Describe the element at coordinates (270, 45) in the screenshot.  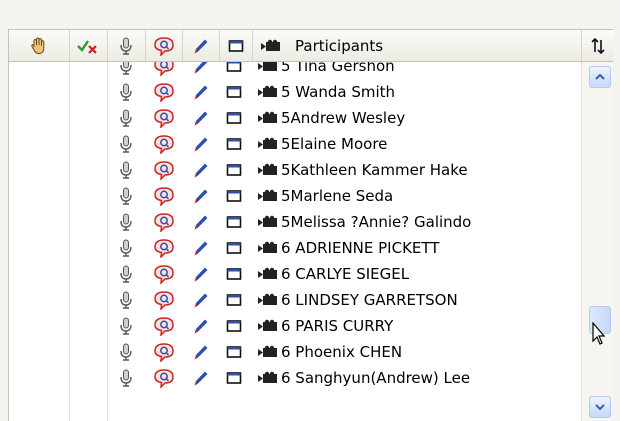
I see `video-column-header` at that location.